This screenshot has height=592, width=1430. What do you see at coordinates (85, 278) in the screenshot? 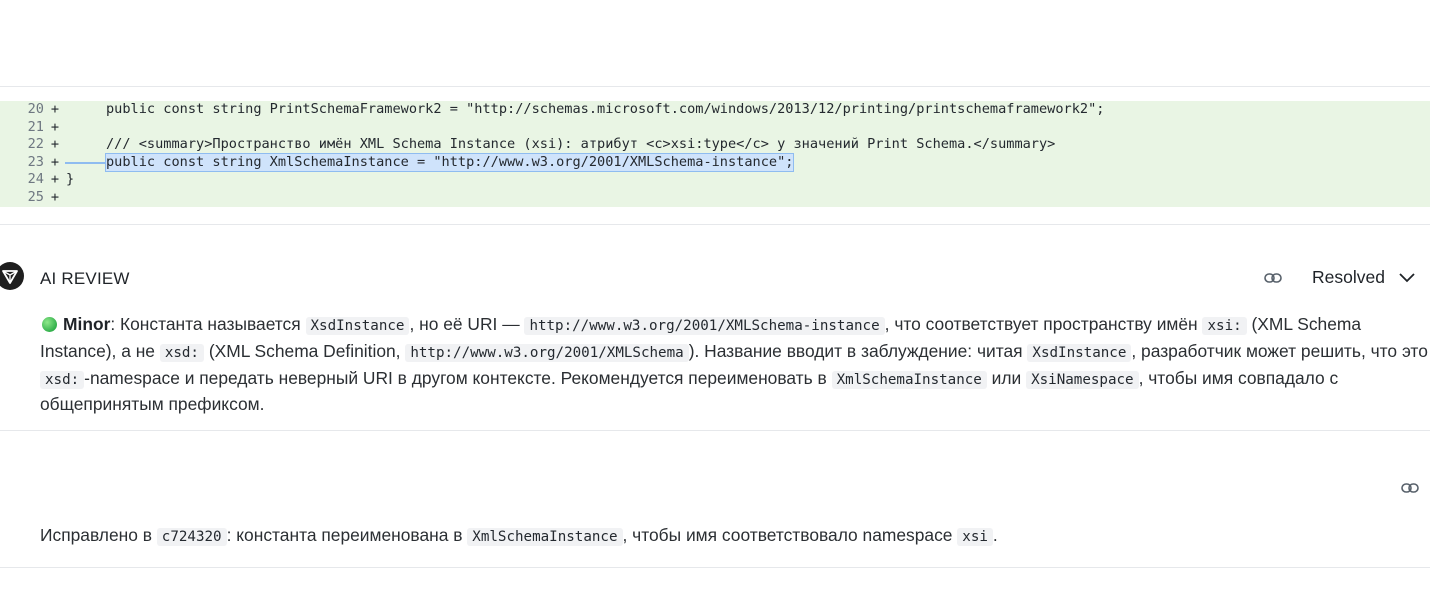
I see `review-title: AI REVIEW` at bounding box center [85, 278].